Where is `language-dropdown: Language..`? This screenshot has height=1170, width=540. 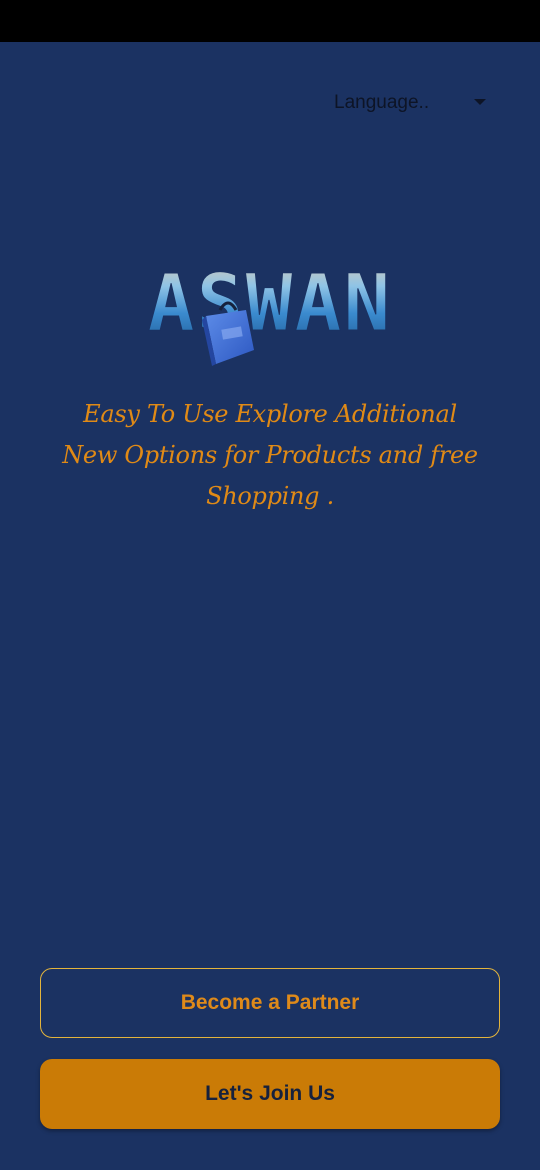
language-dropdown: Language.. is located at coordinates (411, 103).